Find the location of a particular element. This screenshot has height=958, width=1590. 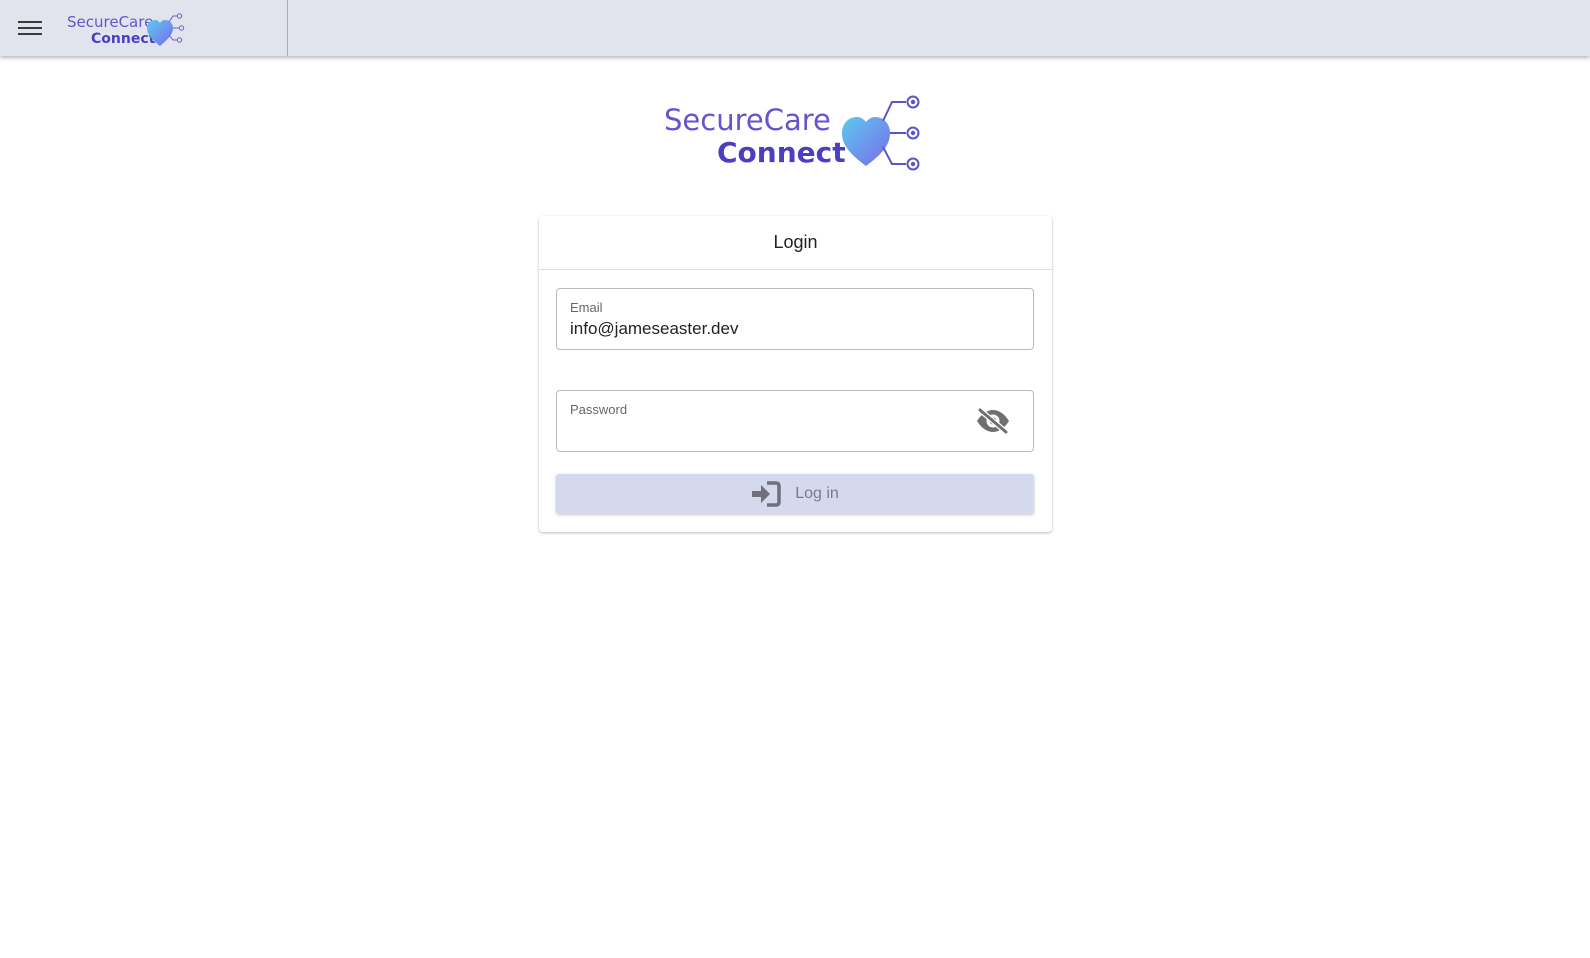

top-app-bar: SecureCare Connect is located at coordinates (795, 28).